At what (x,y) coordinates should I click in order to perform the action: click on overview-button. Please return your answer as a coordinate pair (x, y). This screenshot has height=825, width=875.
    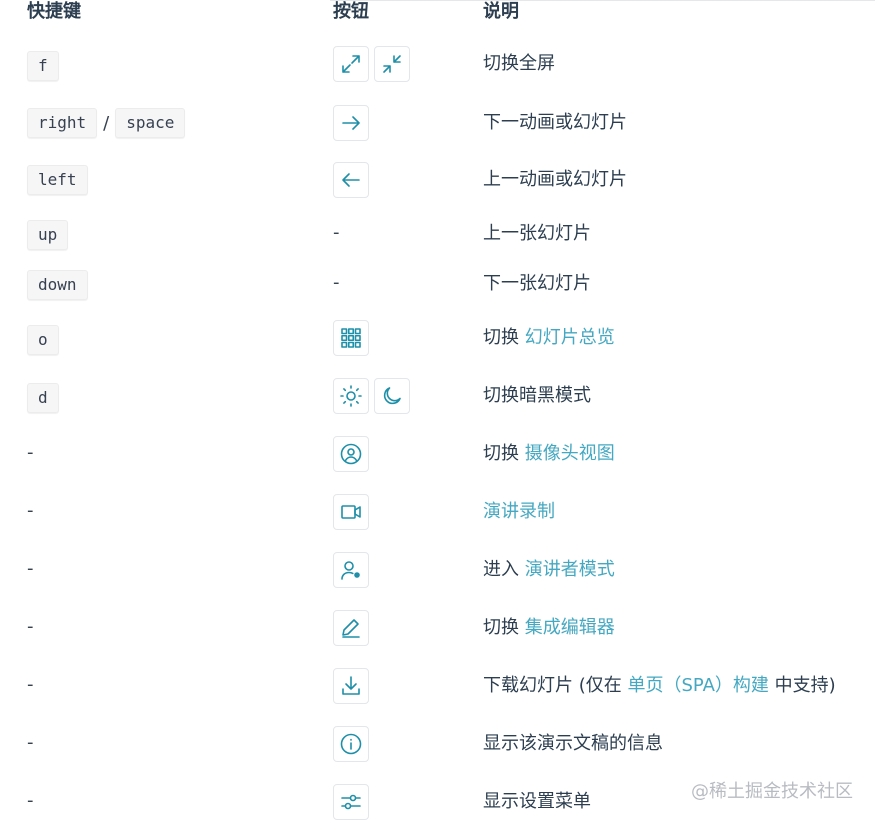
    Looking at the image, I should click on (351, 338).